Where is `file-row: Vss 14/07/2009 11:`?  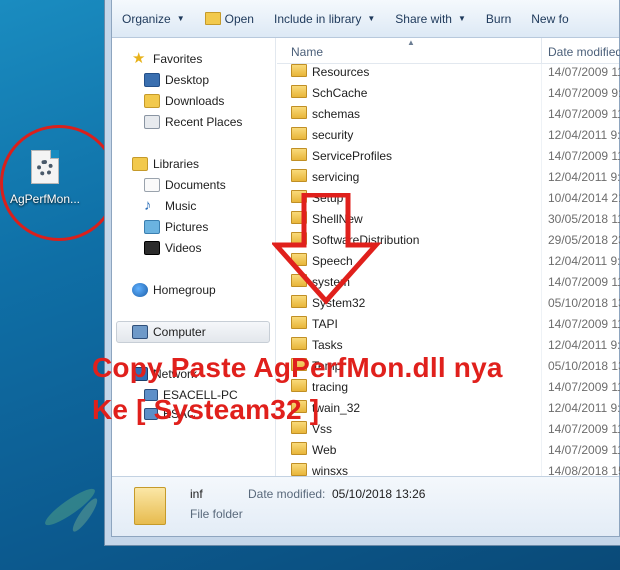 file-row: Vss 14/07/2009 11: is located at coordinates (448, 428).